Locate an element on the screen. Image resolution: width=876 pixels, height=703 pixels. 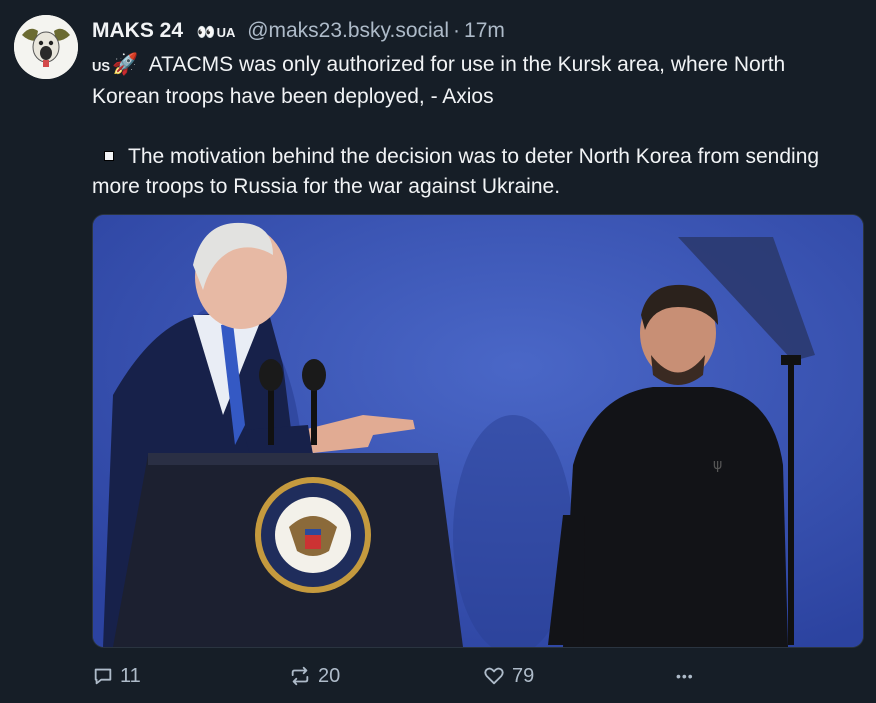
author-handle: @maks23.bsky.social is located at coordinates (348, 30).